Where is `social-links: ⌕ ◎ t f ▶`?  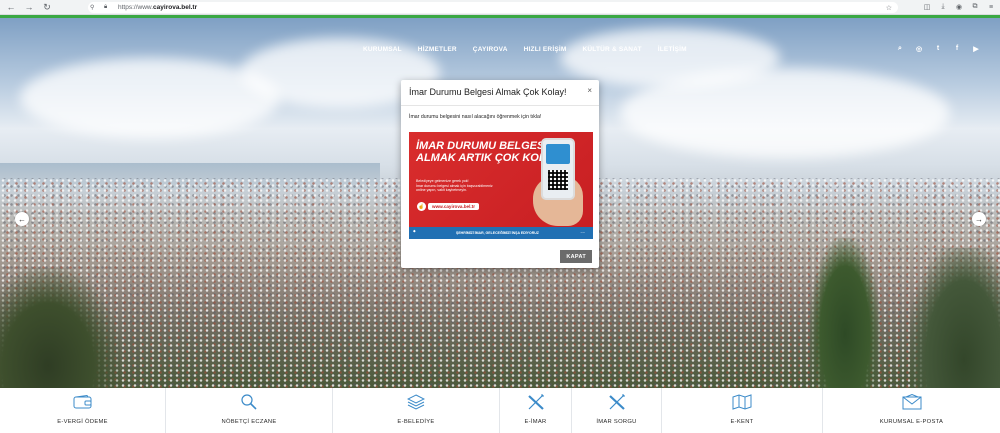 social-links: ⌕ ◎ t f ▶ is located at coordinates (938, 49).